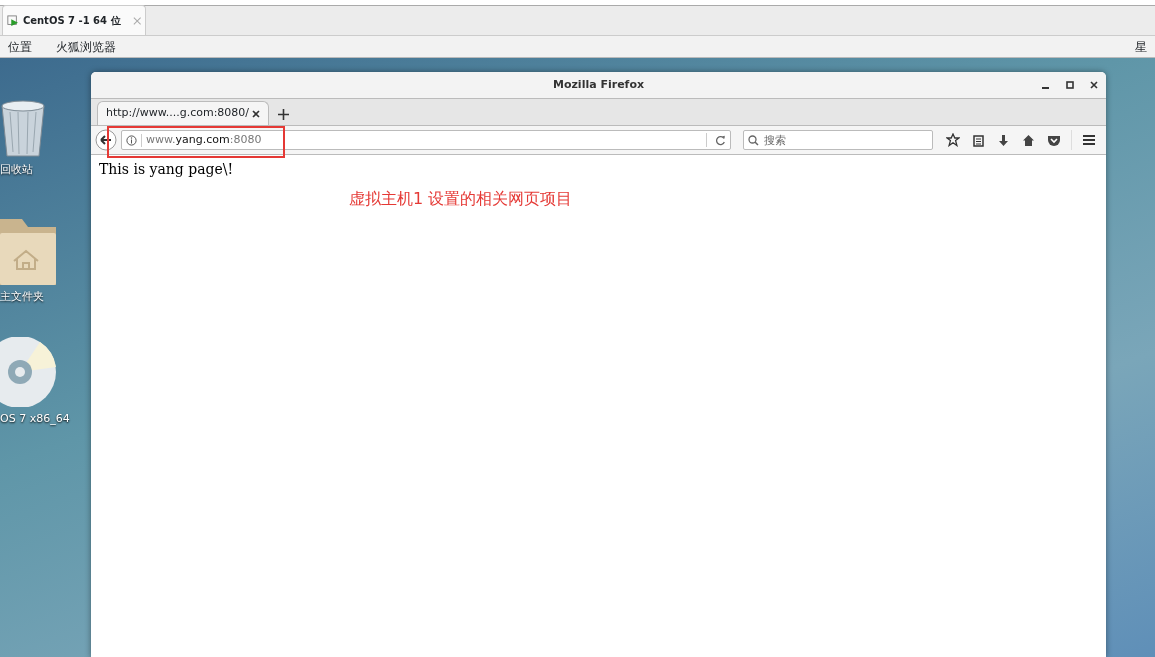  I want to click on info-icon, so click(131, 140).